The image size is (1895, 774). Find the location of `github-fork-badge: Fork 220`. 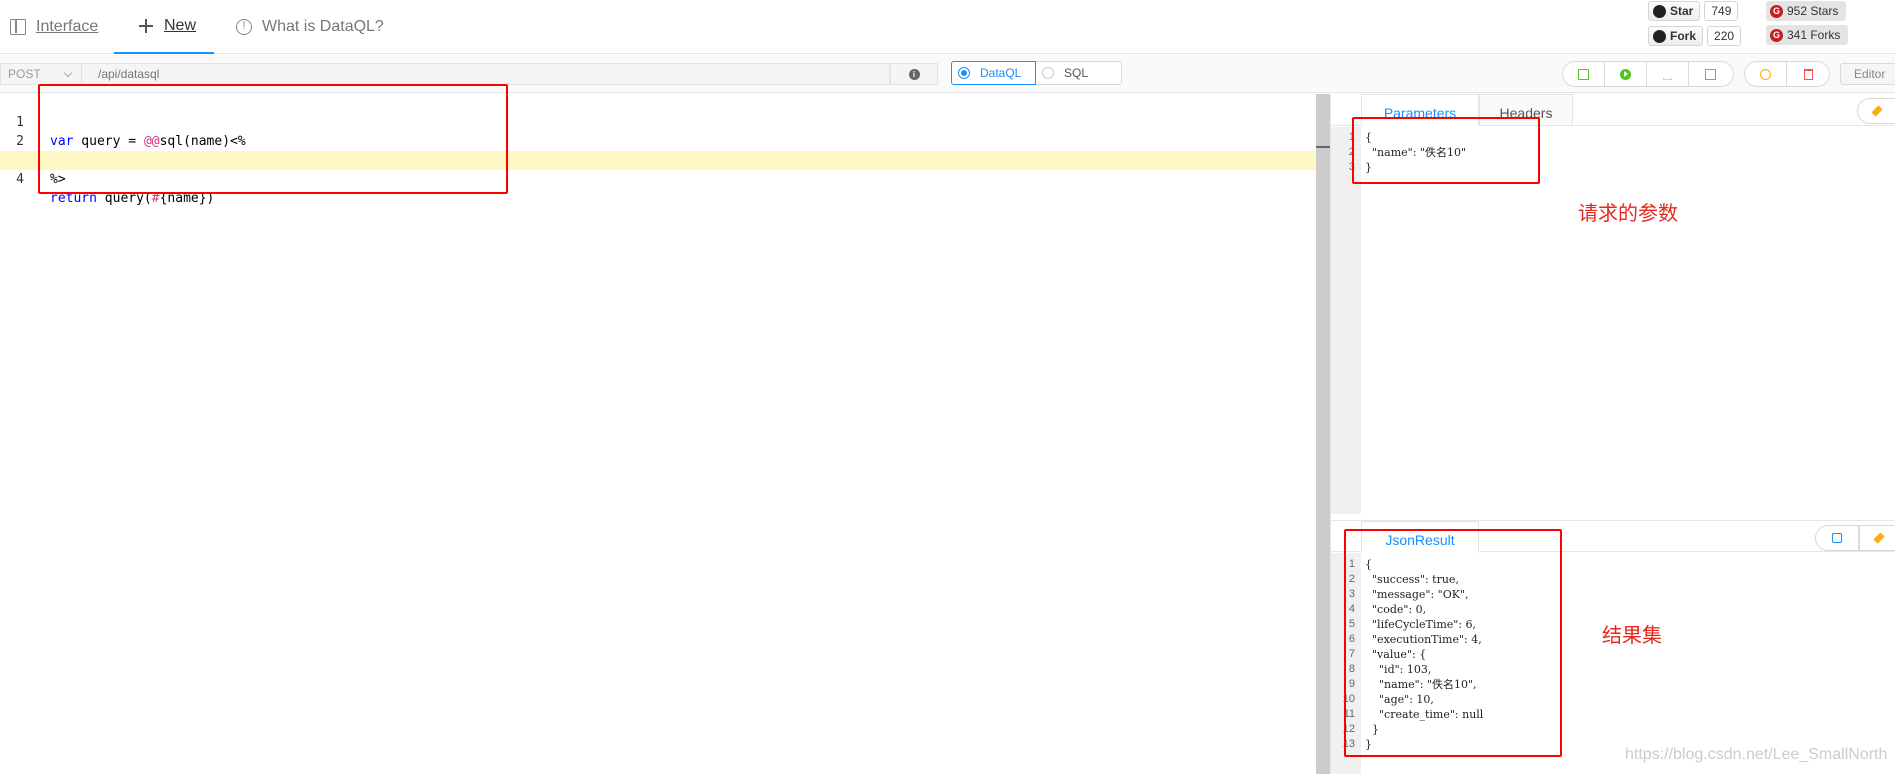

github-fork-badge: Fork 220 is located at coordinates (1695, 36).